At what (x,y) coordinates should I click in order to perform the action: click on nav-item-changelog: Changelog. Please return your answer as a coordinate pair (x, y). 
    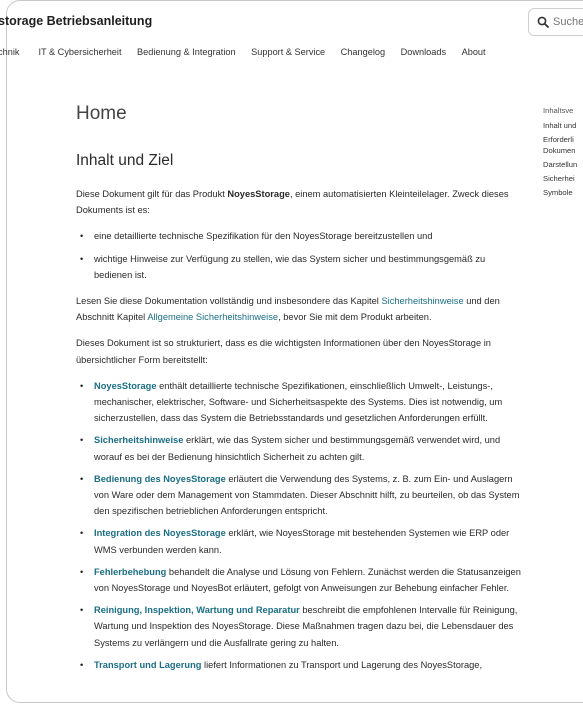
    Looking at the image, I should click on (363, 52).